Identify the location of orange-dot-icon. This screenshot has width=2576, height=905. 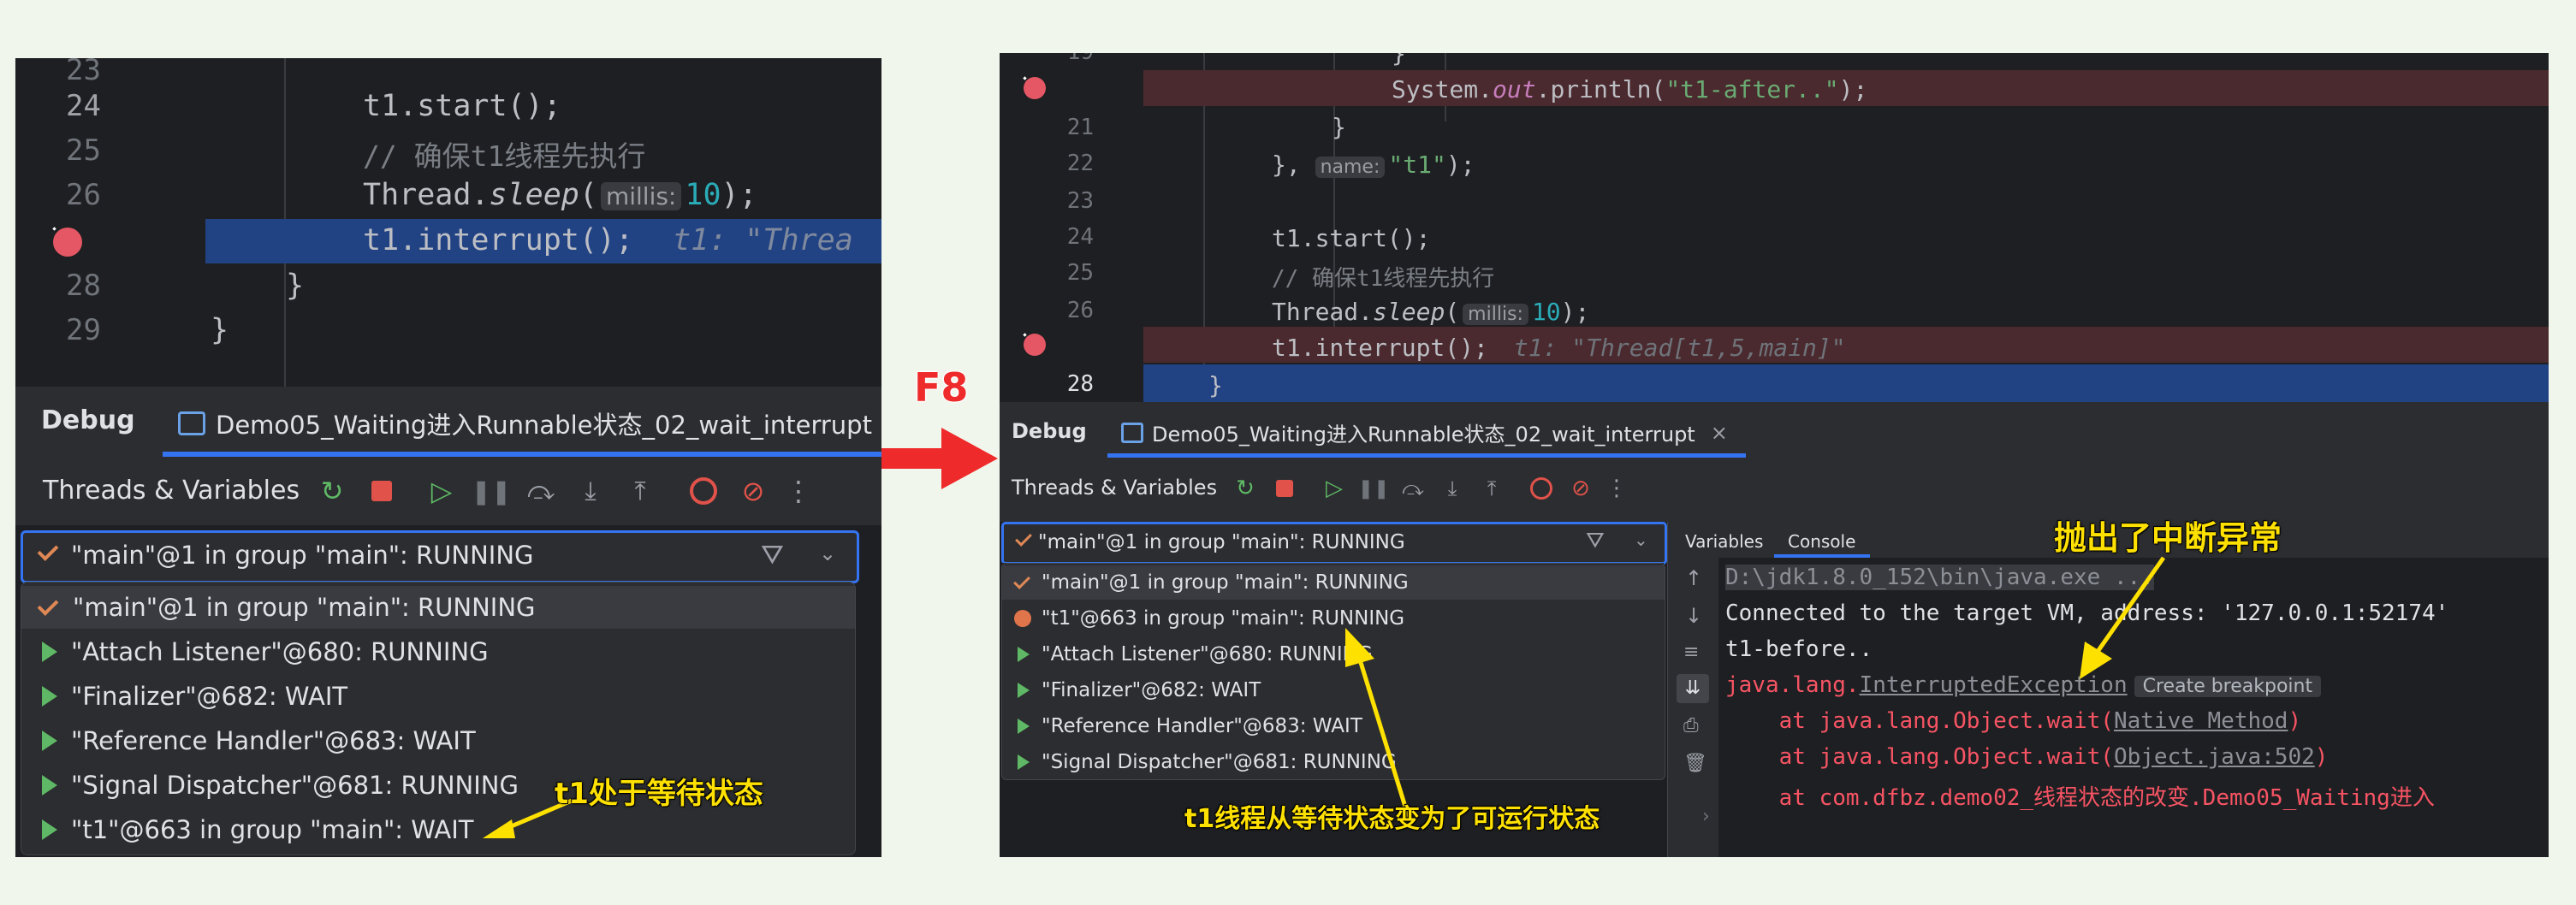
(1022, 618).